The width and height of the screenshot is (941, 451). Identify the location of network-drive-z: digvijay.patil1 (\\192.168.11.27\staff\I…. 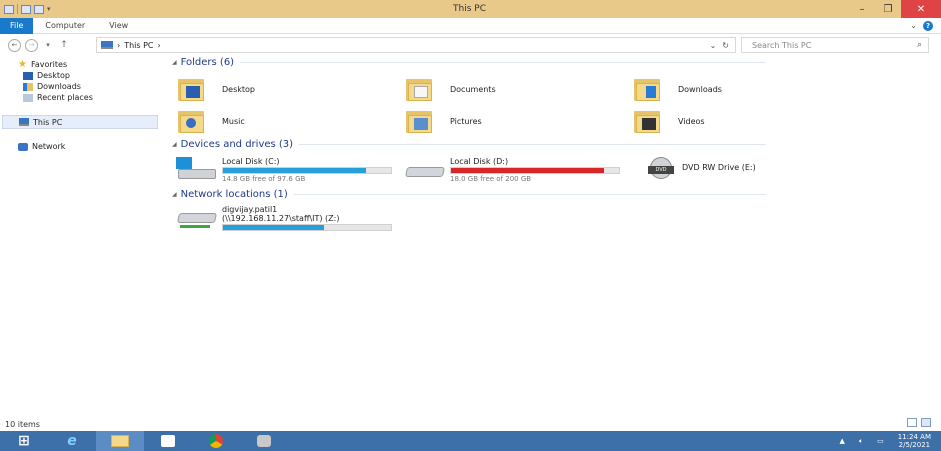
(284, 218).